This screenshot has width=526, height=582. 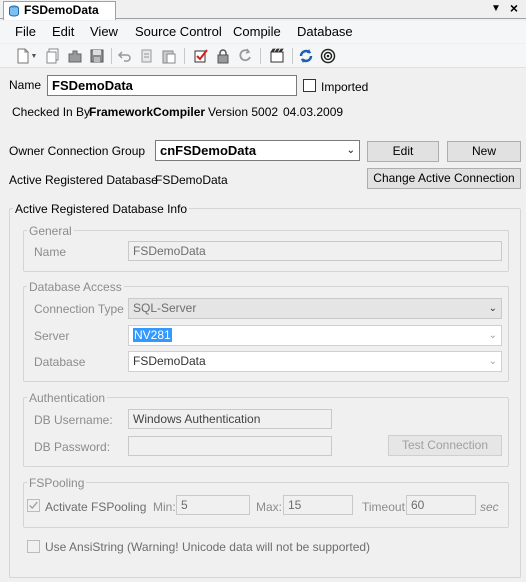 What do you see at coordinates (73, 420) in the screenshot?
I see `db-username-label: DB Username:` at bounding box center [73, 420].